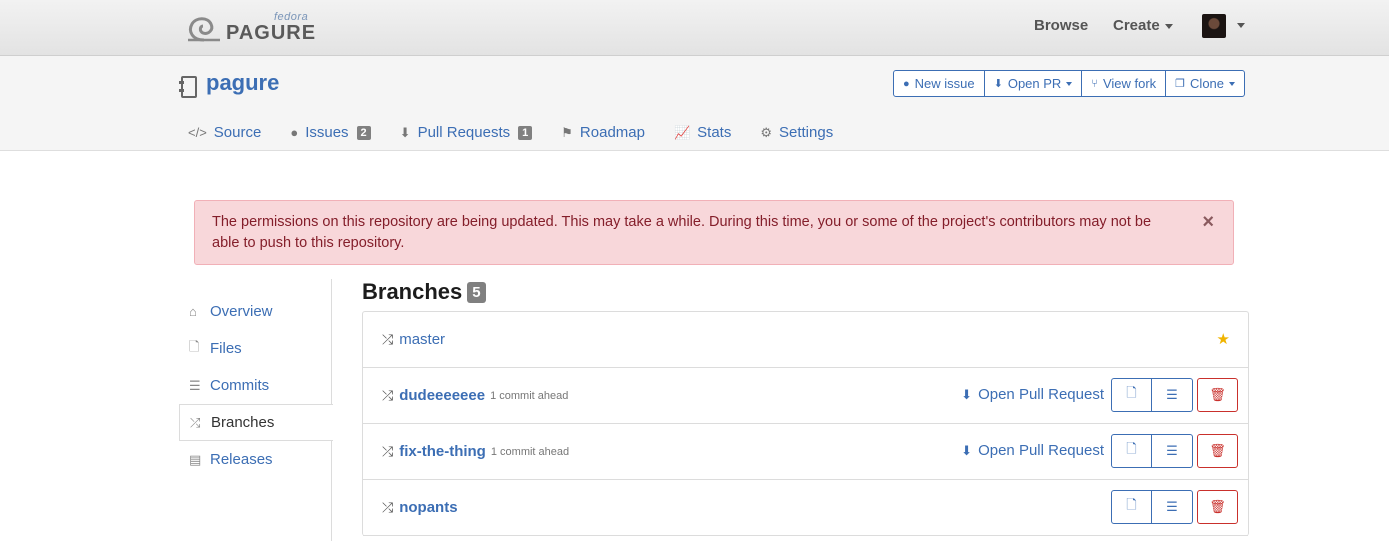 Image resolution: width=1389 pixels, height=541 pixels. I want to click on pagure-logo: fedora PAGURE, so click(251, 28).